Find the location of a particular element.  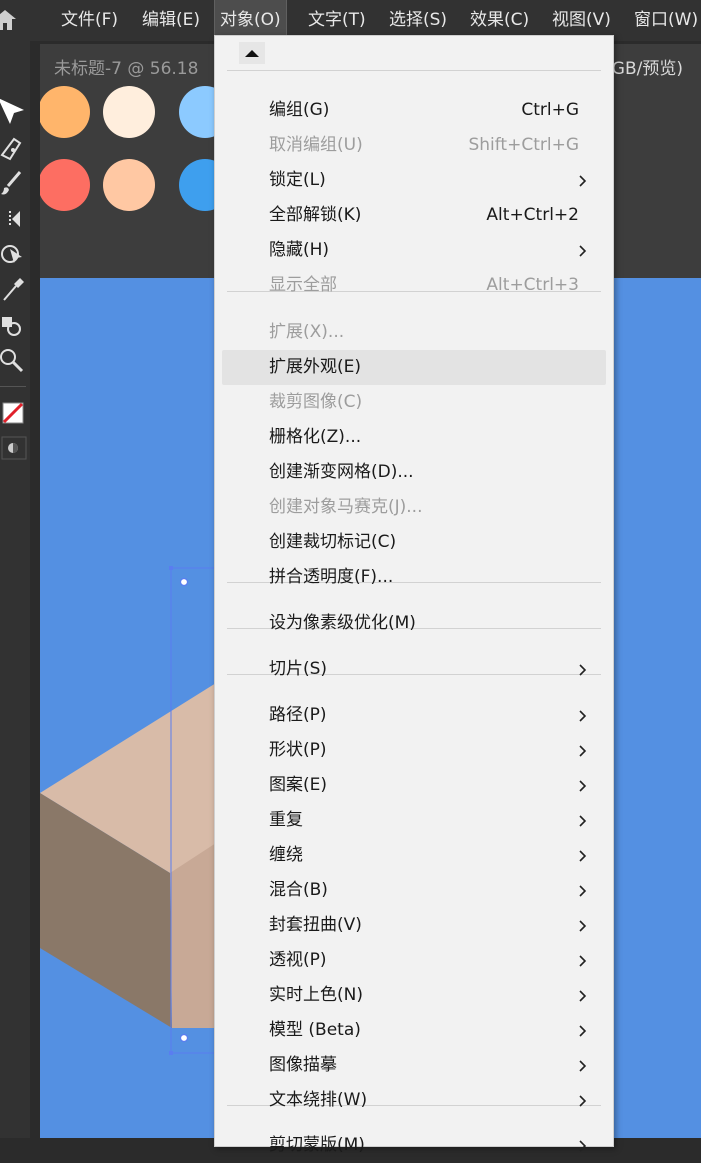

menu-item-label: 扩展外观(E) is located at coordinates (315, 367).